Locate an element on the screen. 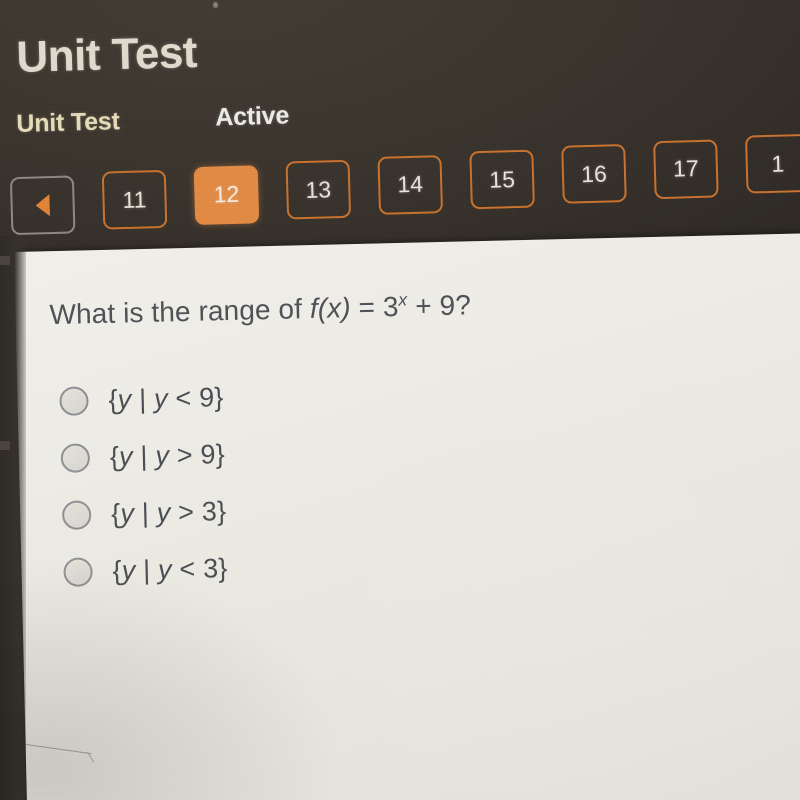  question-tab-label: 17 is located at coordinates (686, 168).